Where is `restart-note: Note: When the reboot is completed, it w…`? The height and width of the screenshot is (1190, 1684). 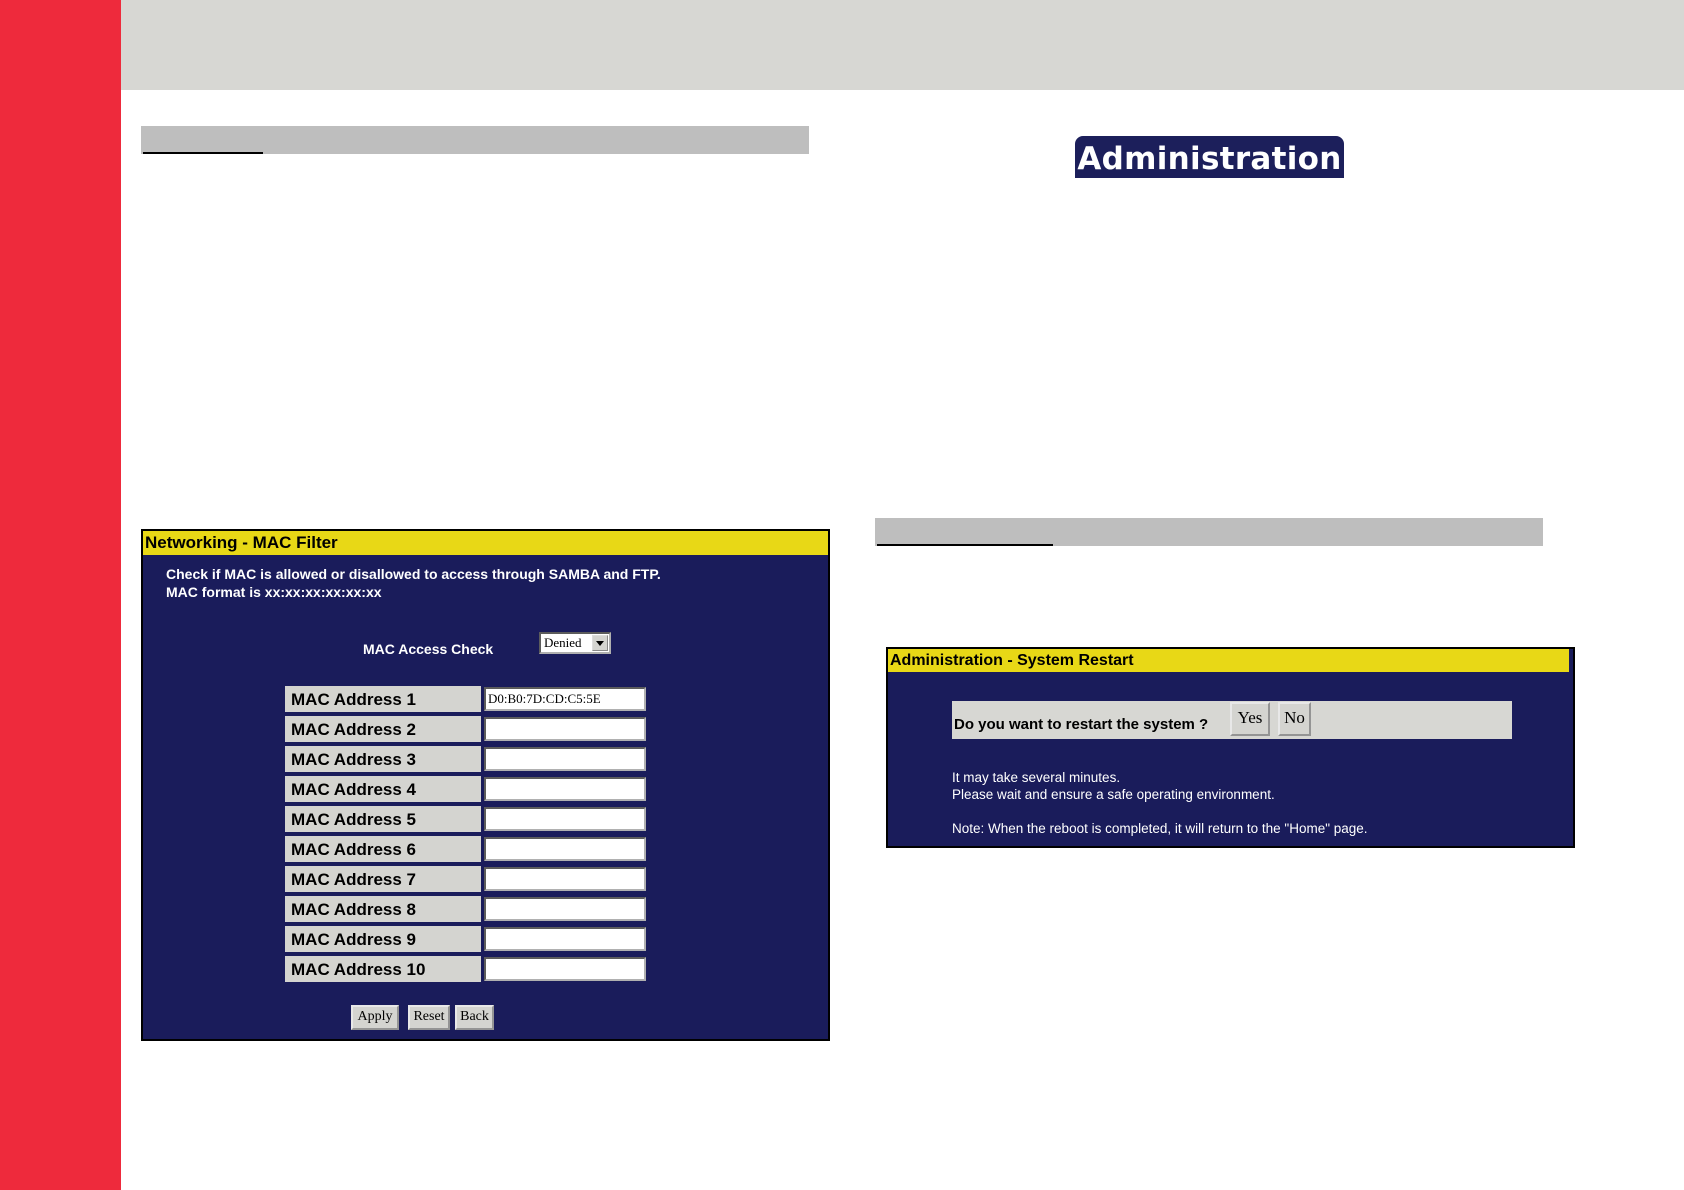 restart-note: Note: When the reboot is completed, it w… is located at coordinates (1160, 828).